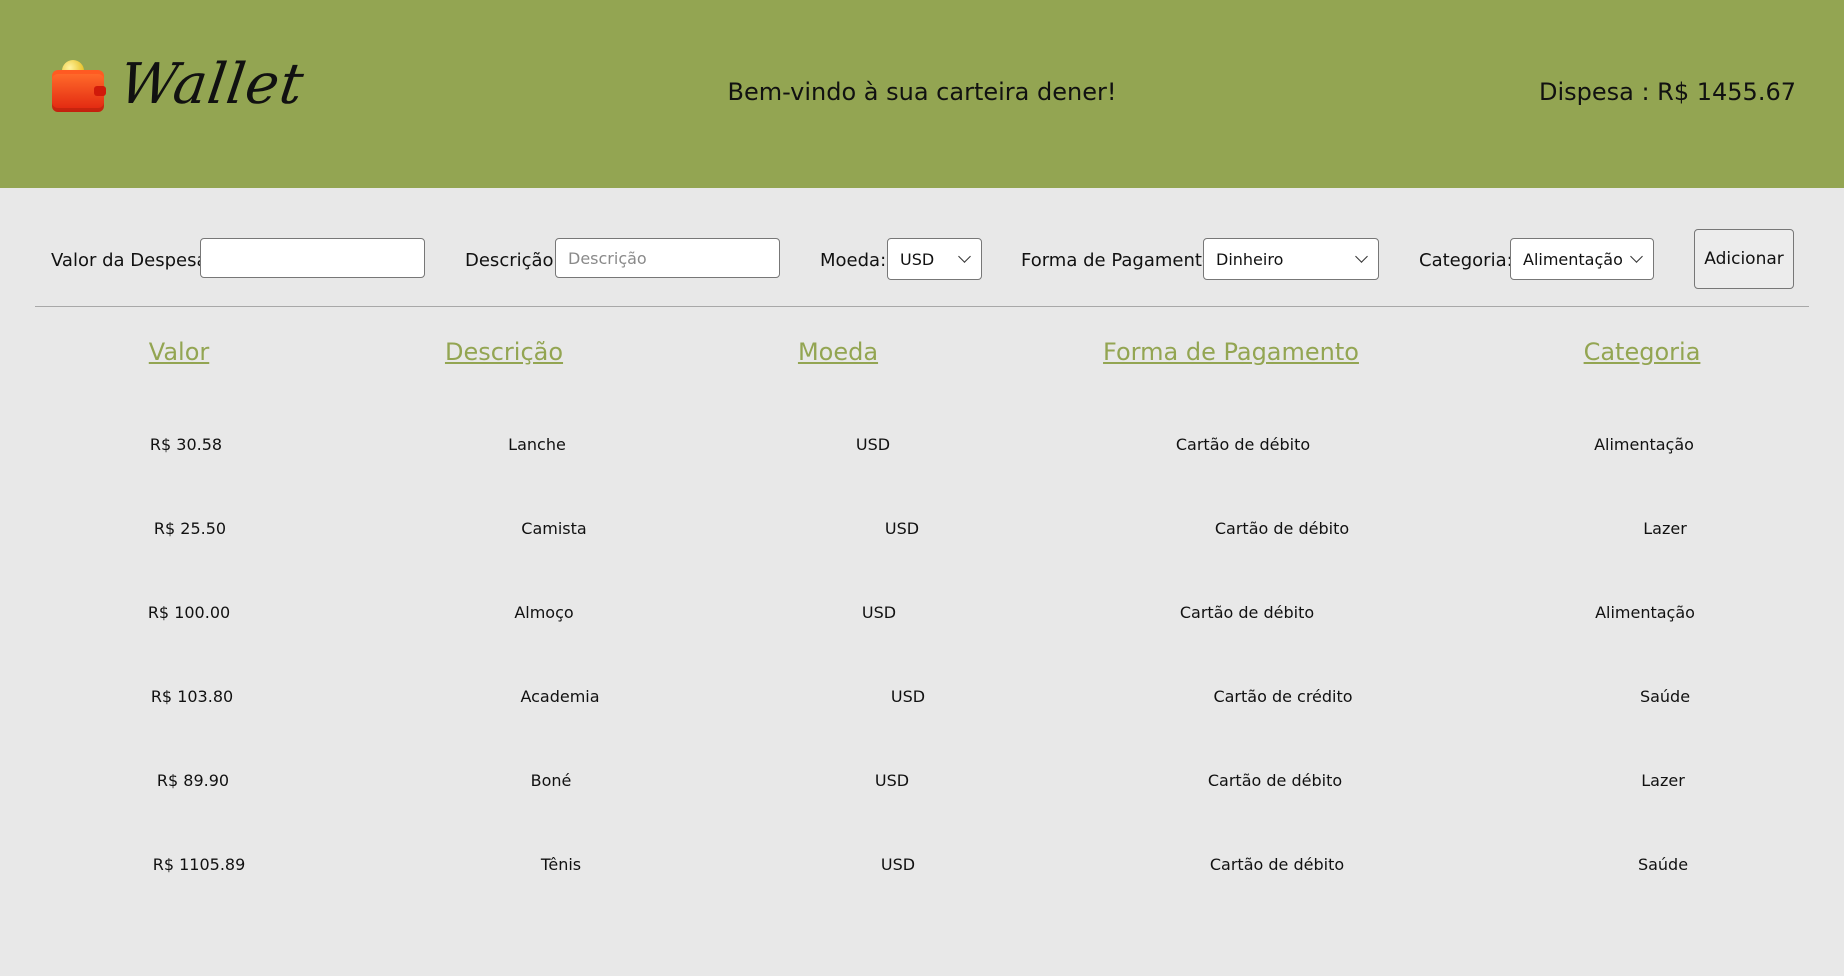 This screenshot has width=1844, height=976. I want to click on category-label: Categoria:, so click(1466, 260).